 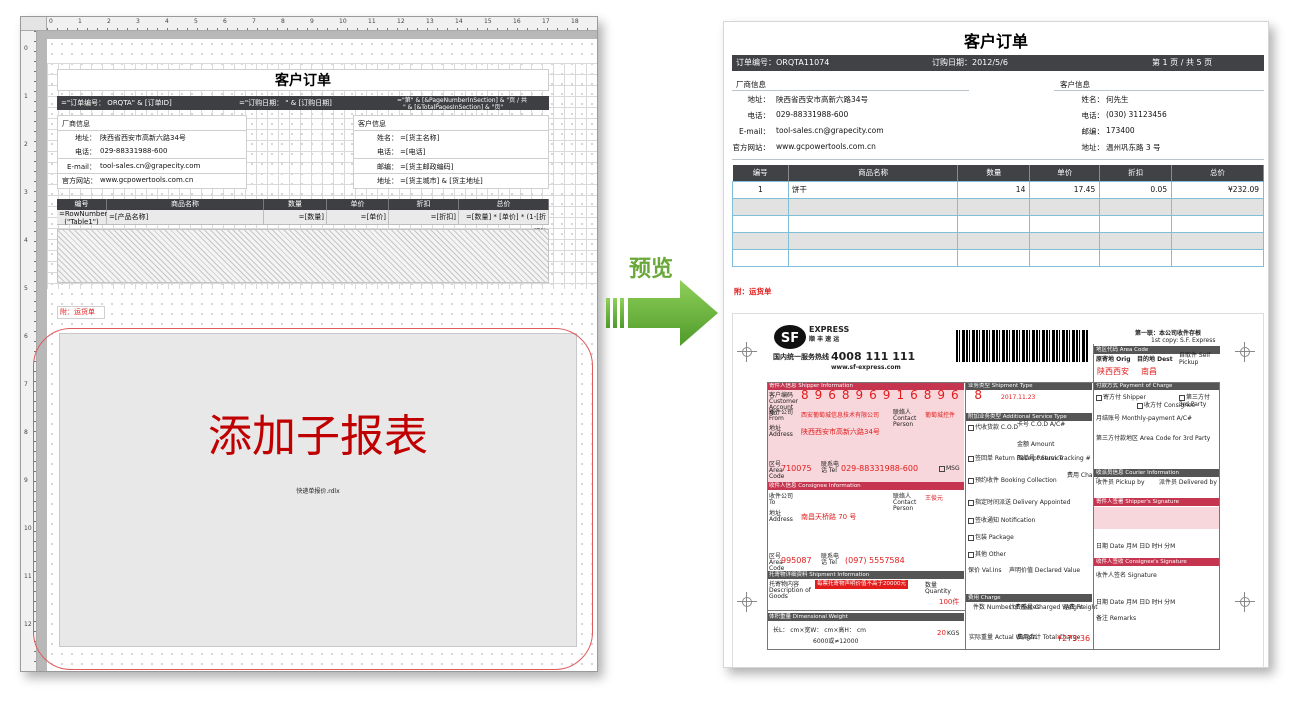 What do you see at coordinates (295, 217) in the screenshot?
I see `table-cell: =[数量]` at bounding box center [295, 217].